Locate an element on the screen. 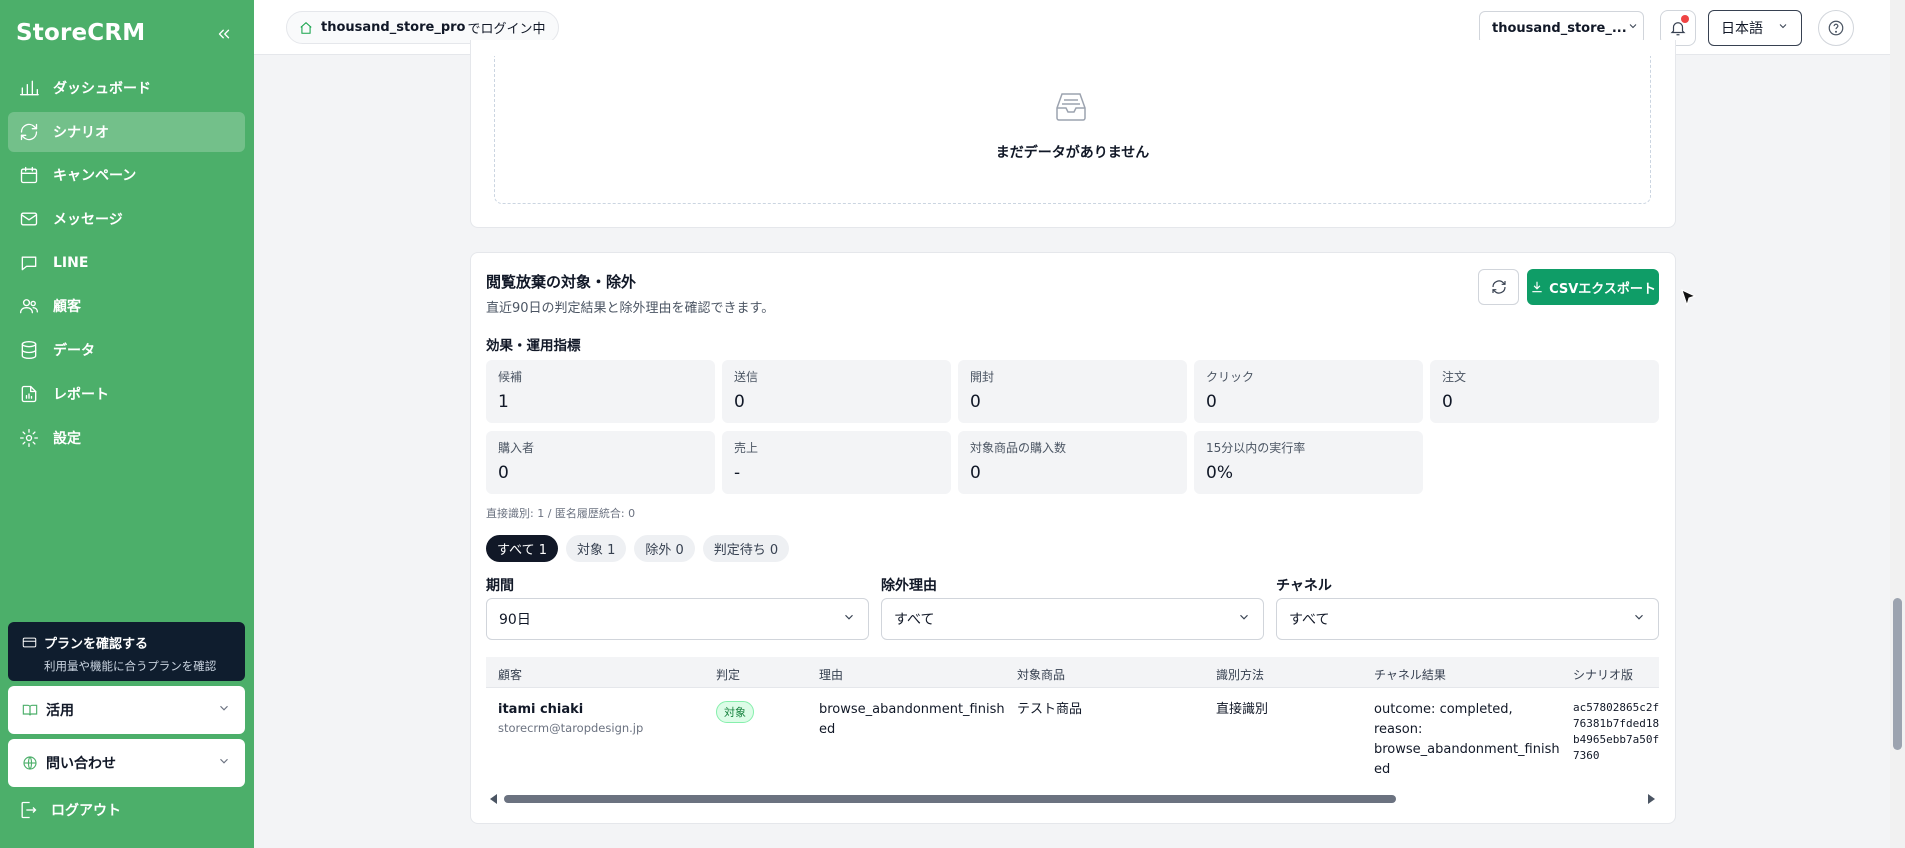 The width and height of the screenshot is (1905, 848). language-select: 日本語 is located at coordinates (1755, 28).